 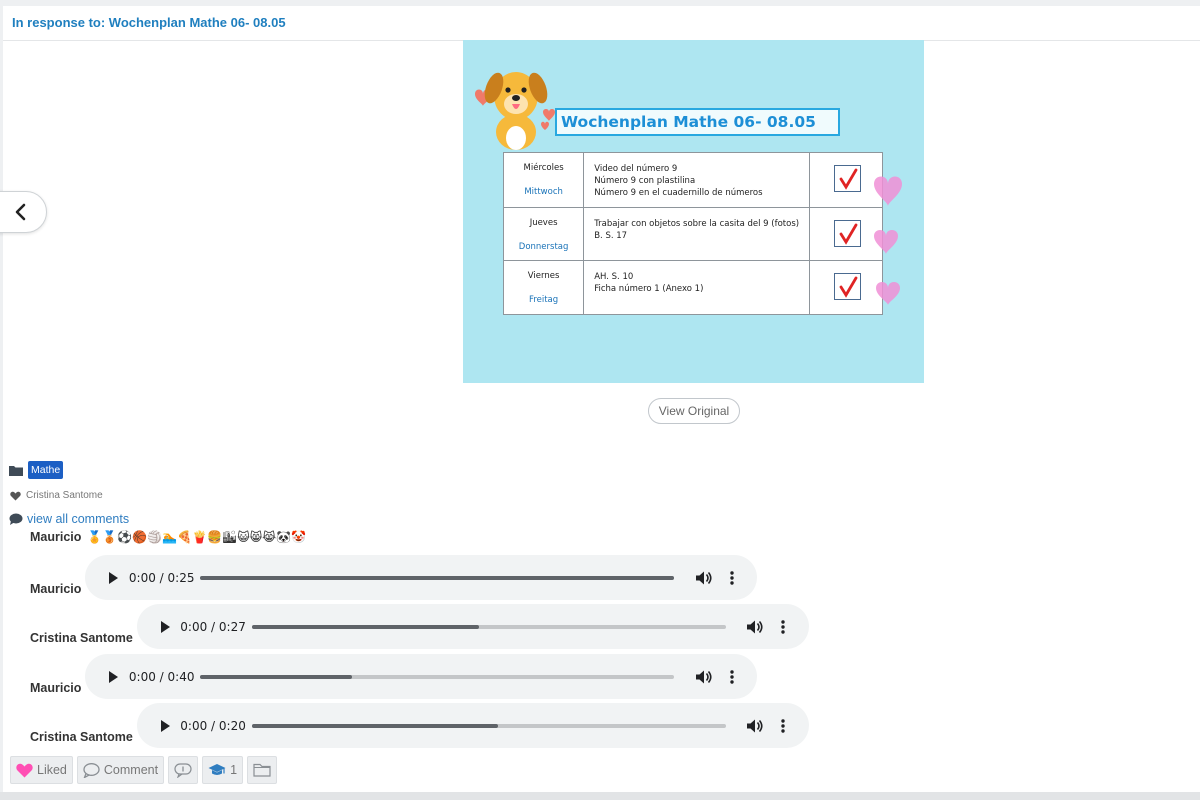 I want to click on comment-item: Cristina Santome 0:00 / 0:27, so click(x=419, y=626).